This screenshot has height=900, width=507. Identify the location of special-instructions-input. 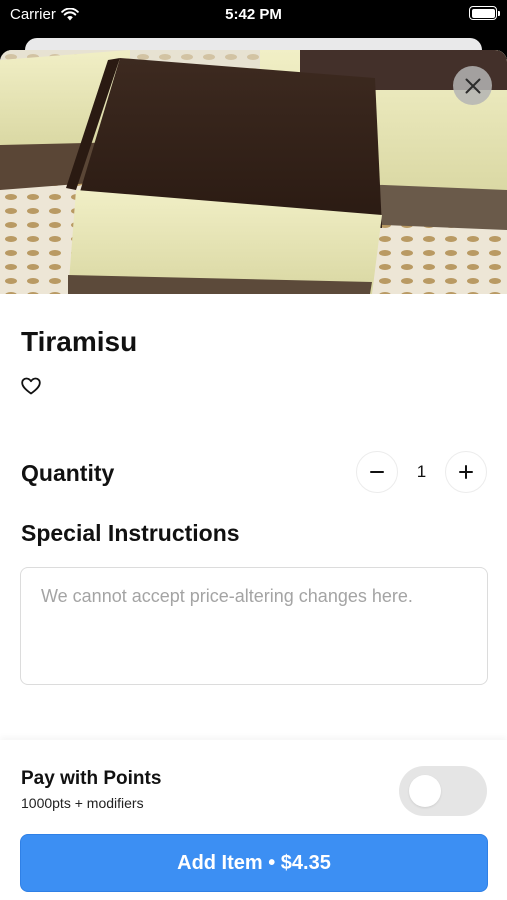
(254, 626).